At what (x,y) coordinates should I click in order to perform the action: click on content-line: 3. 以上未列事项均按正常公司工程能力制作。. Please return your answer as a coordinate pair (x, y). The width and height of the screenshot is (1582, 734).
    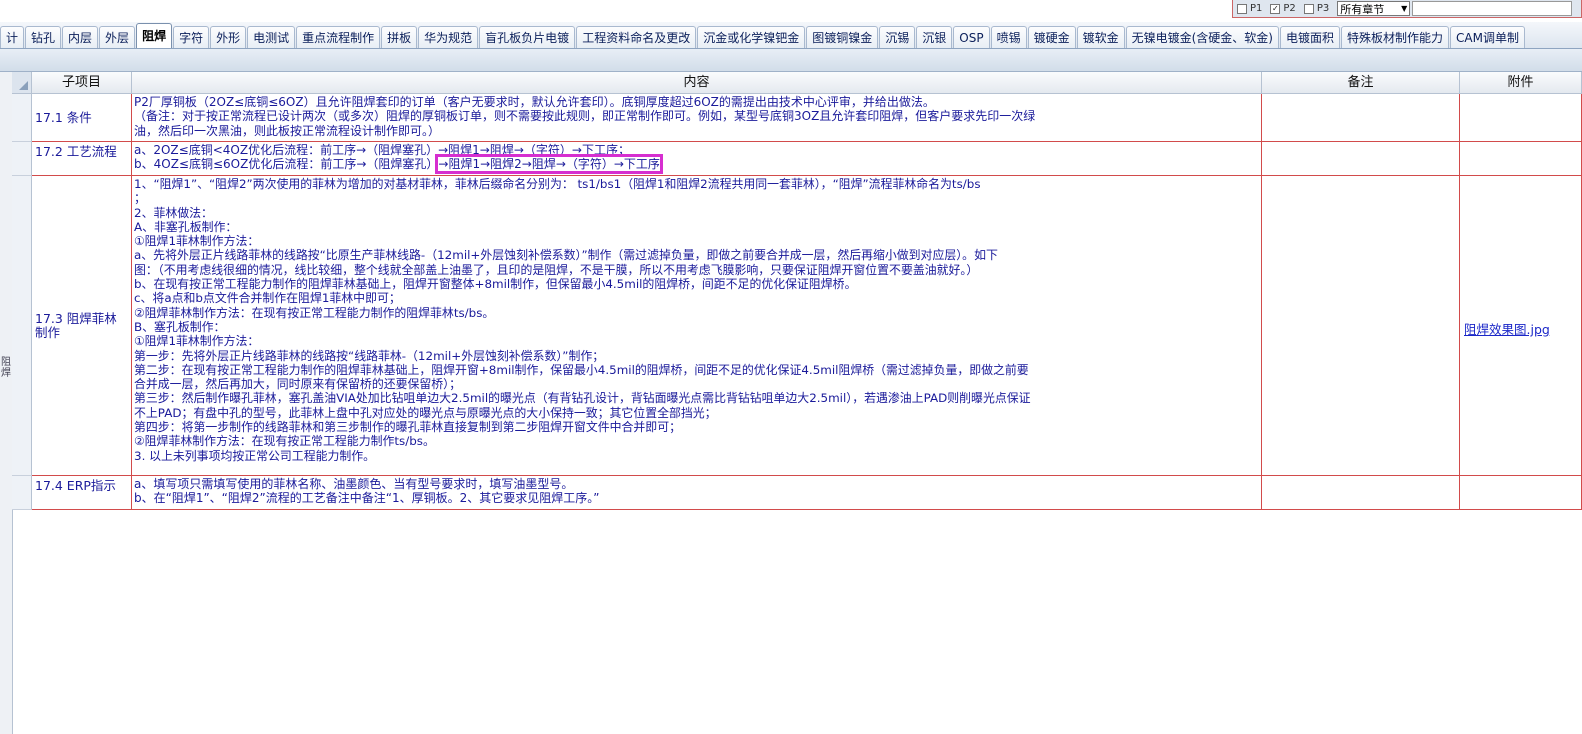
    Looking at the image, I should click on (255, 455).